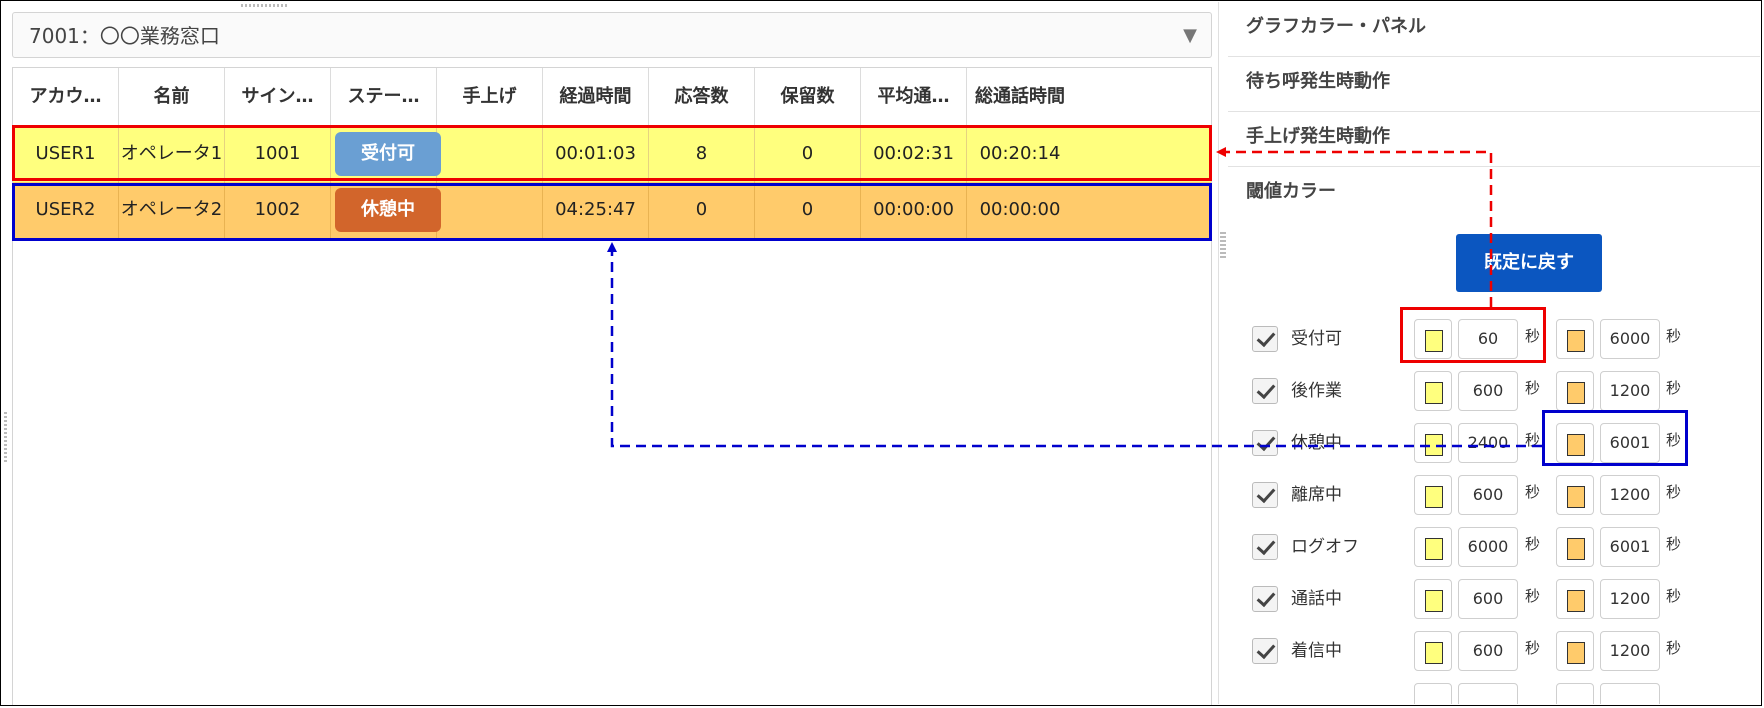 The image size is (1764, 708). Describe the element at coordinates (1529, 263) in the screenshot. I see `reset-default-button: 既定に戻す` at that location.